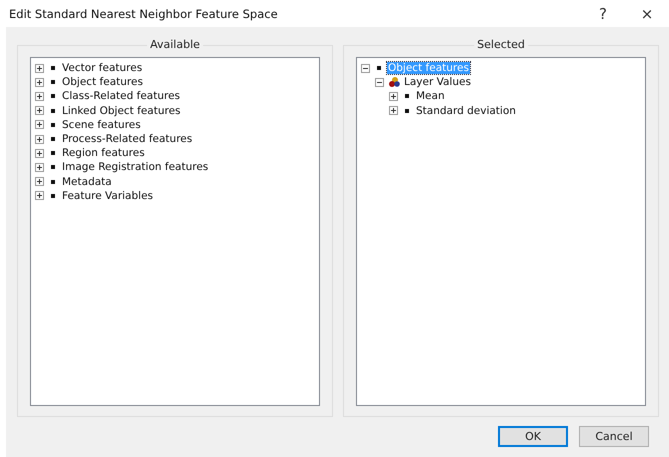  I want to click on tree-item: Process-Related features, so click(127, 139).